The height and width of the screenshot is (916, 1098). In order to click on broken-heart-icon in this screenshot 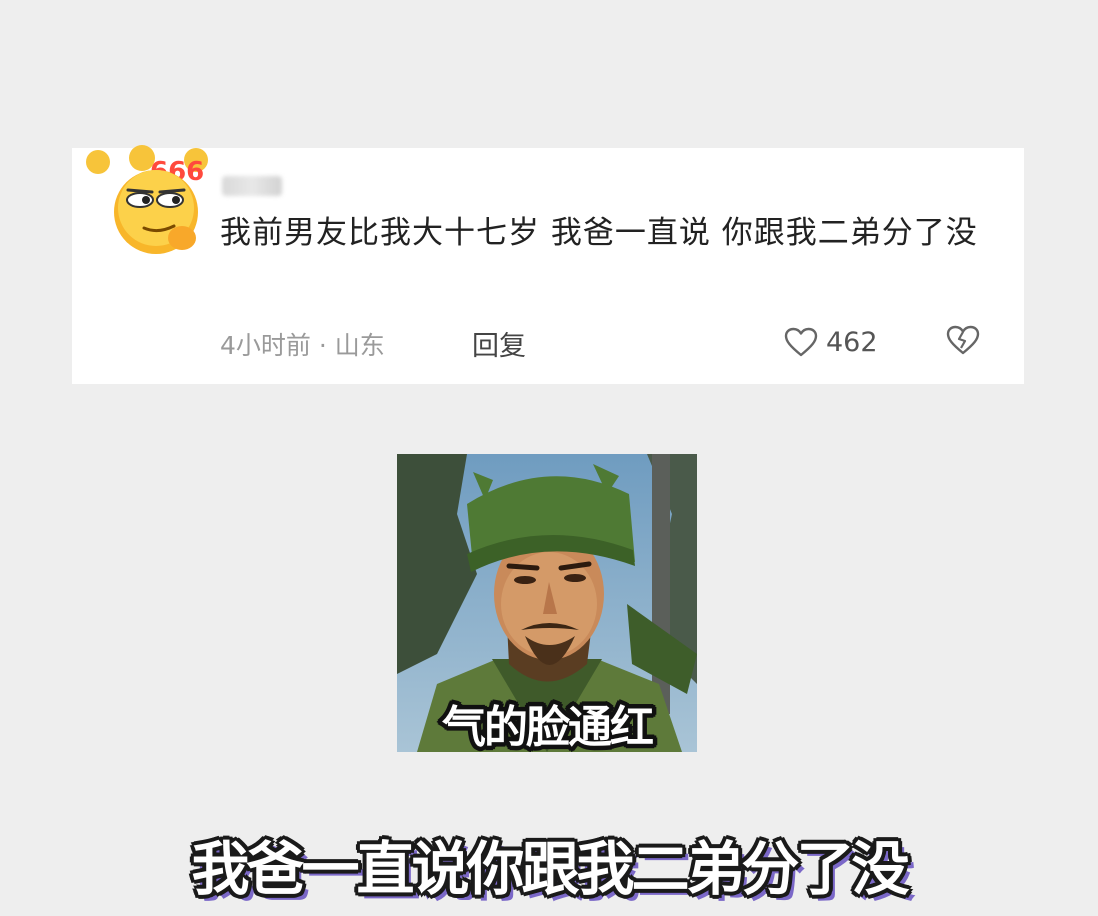, I will do `click(963, 340)`.